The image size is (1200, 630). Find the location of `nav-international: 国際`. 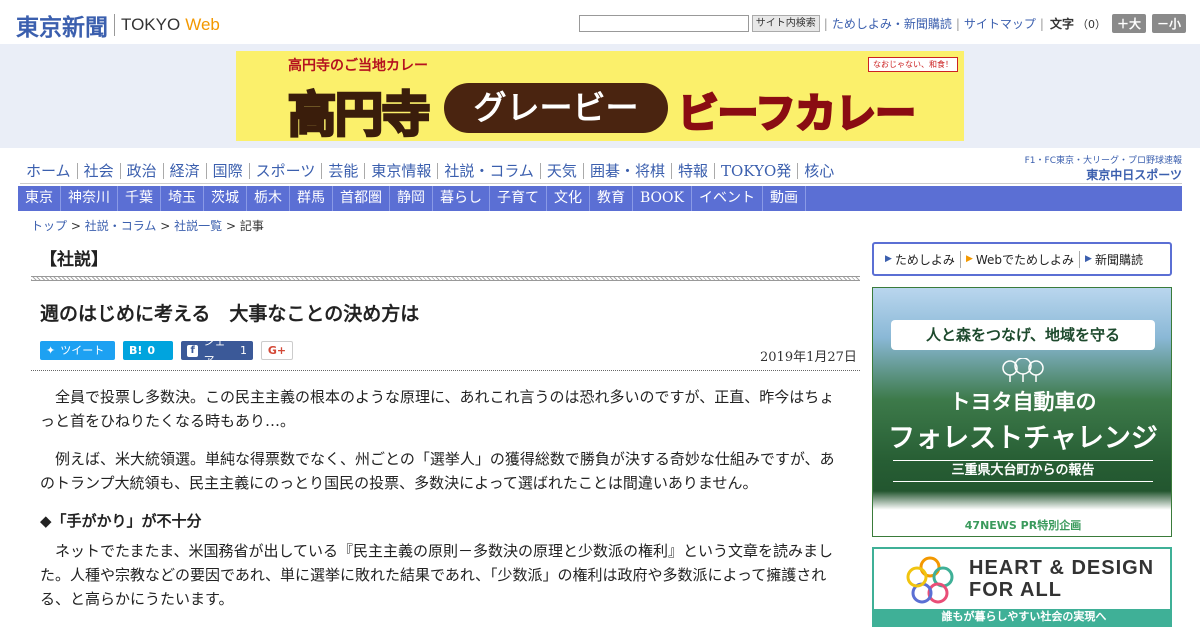

nav-international: 国際 is located at coordinates (228, 170).